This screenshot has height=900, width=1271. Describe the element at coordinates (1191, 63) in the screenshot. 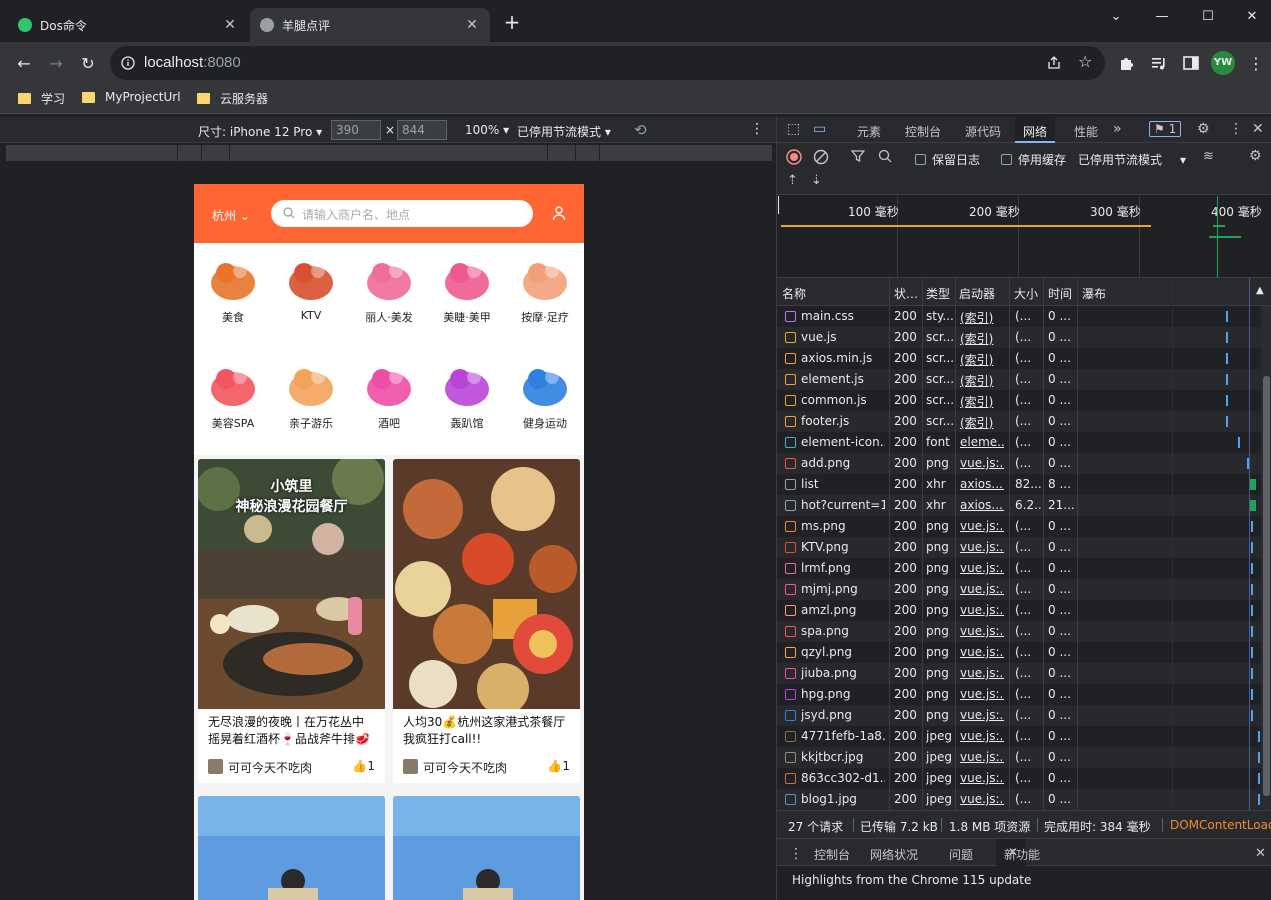

I see `side-panel-icon` at that location.